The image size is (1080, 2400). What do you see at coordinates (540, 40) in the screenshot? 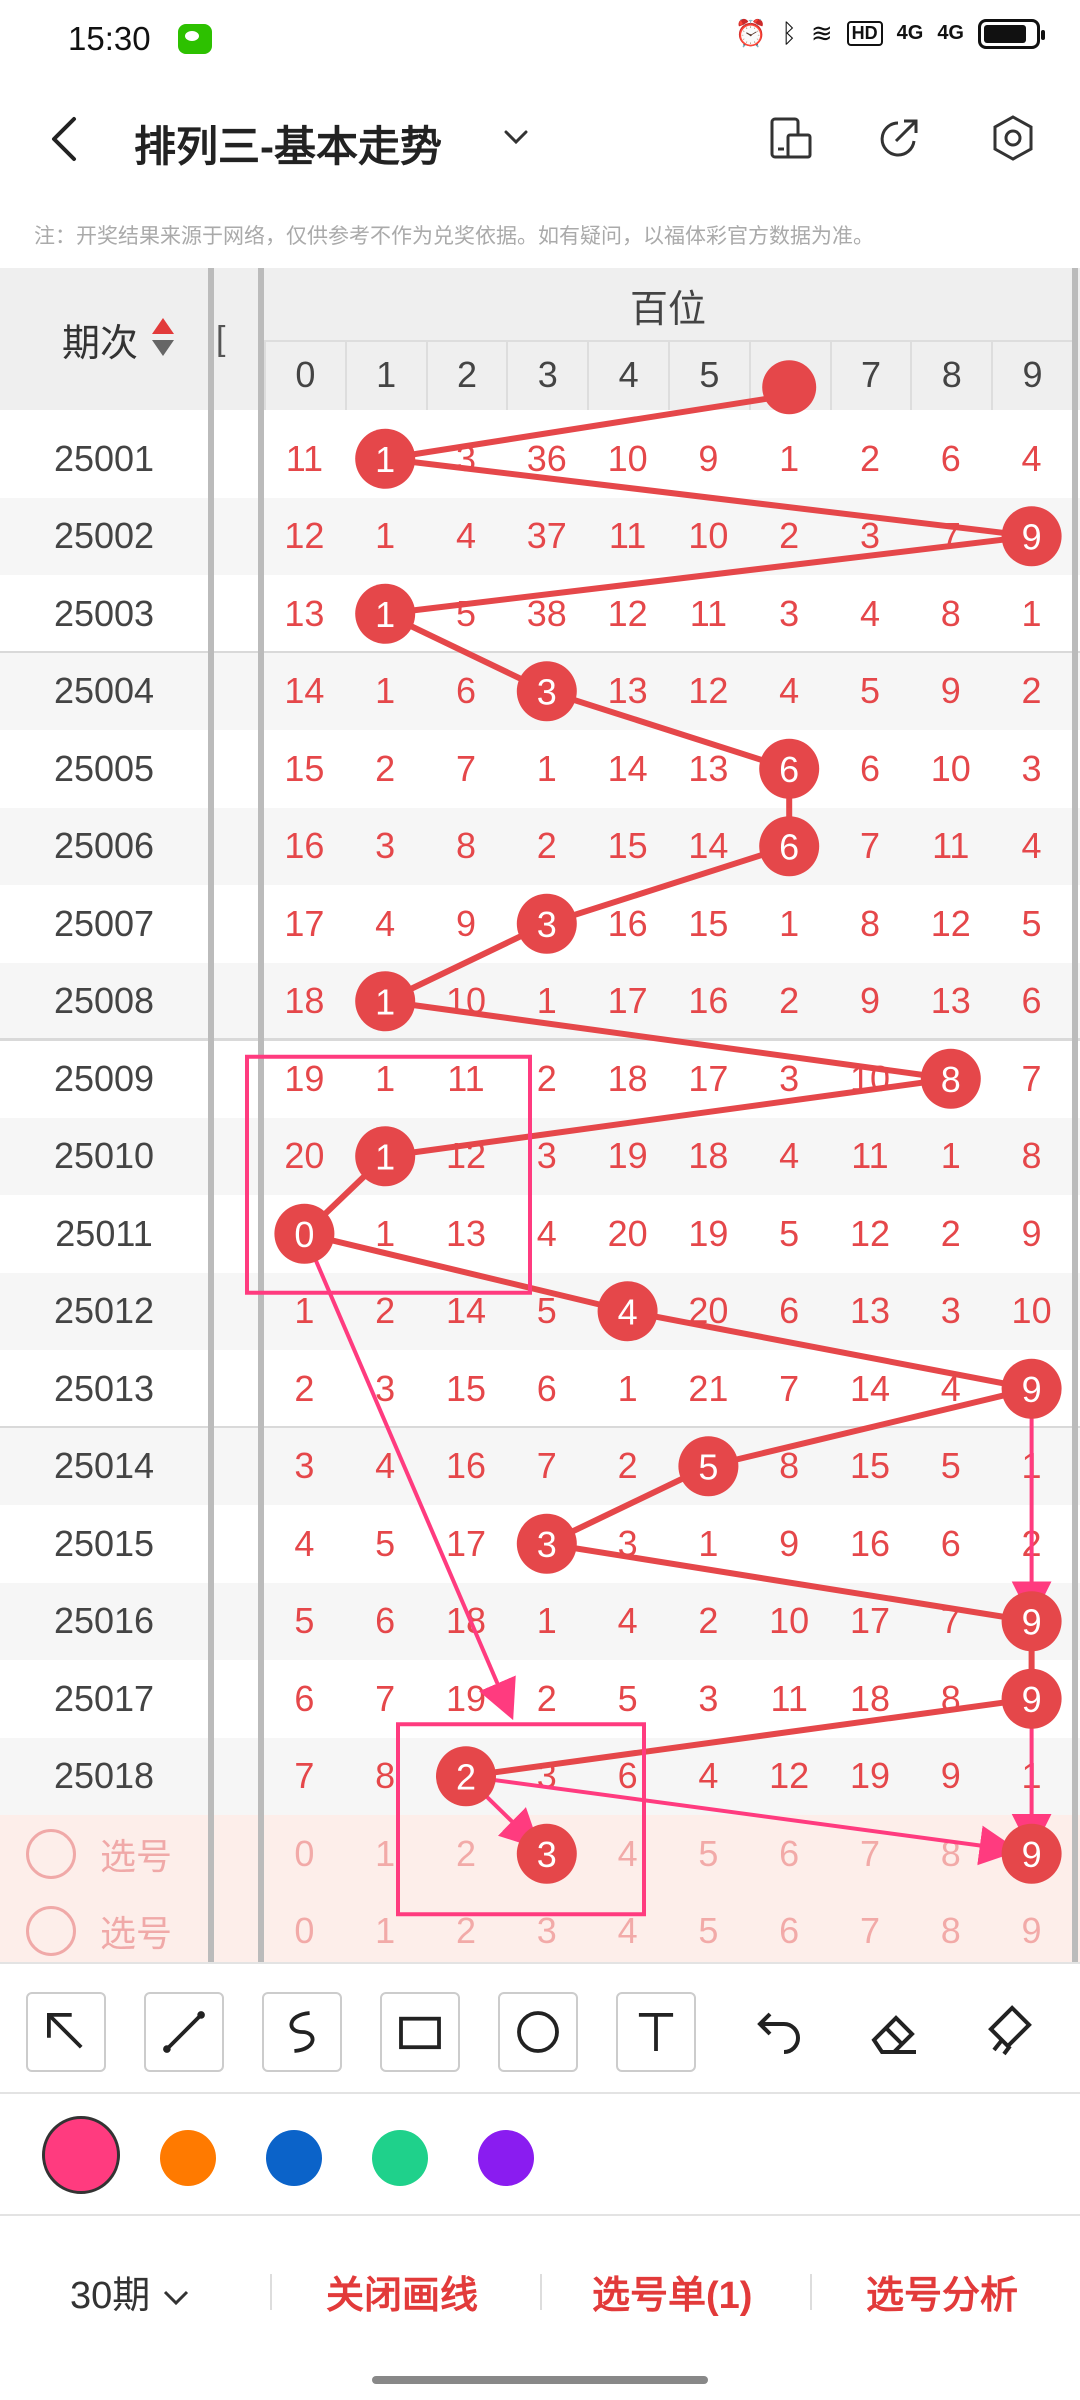
I see `status-bar: 15:30 ⏰ ᛒ ≋ HD 4G 4G` at bounding box center [540, 40].